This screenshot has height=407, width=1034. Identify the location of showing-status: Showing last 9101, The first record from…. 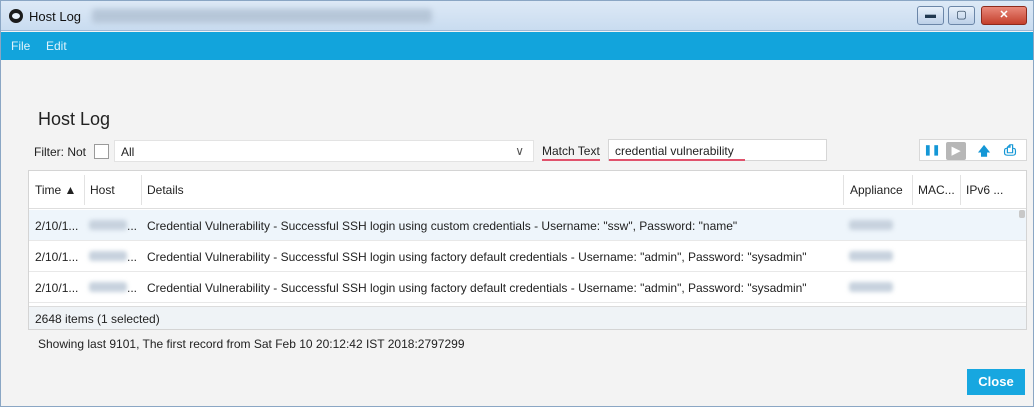
(251, 344).